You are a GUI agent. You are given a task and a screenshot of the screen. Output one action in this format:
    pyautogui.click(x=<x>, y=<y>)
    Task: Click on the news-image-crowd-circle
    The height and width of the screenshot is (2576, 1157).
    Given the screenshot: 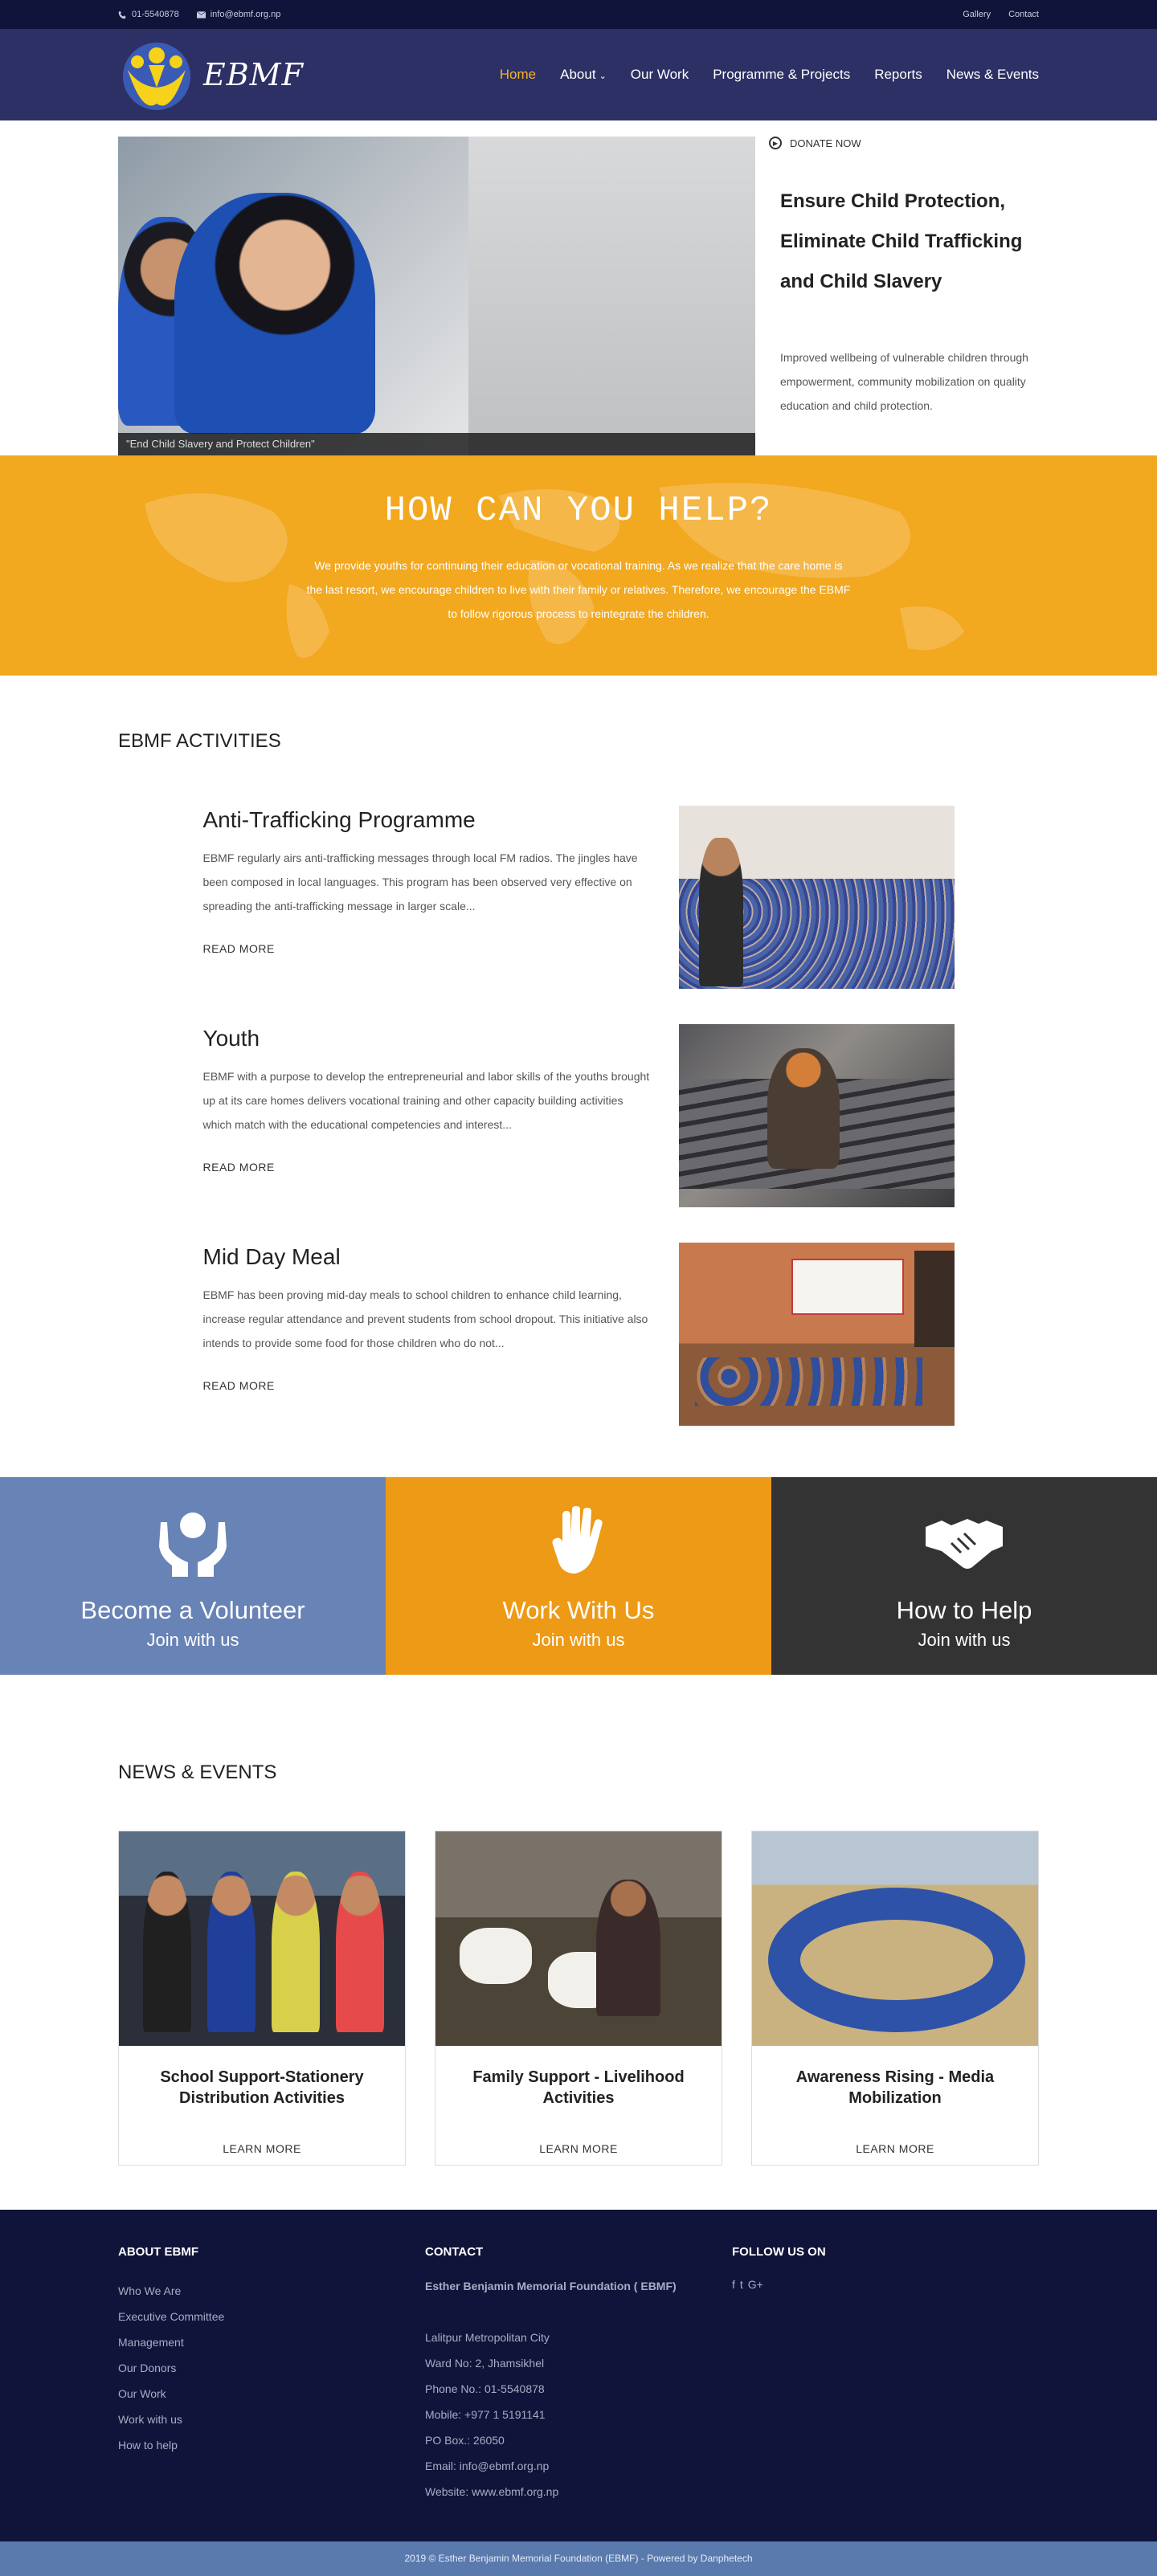 What is the action you would take?
    pyautogui.click(x=896, y=1960)
    